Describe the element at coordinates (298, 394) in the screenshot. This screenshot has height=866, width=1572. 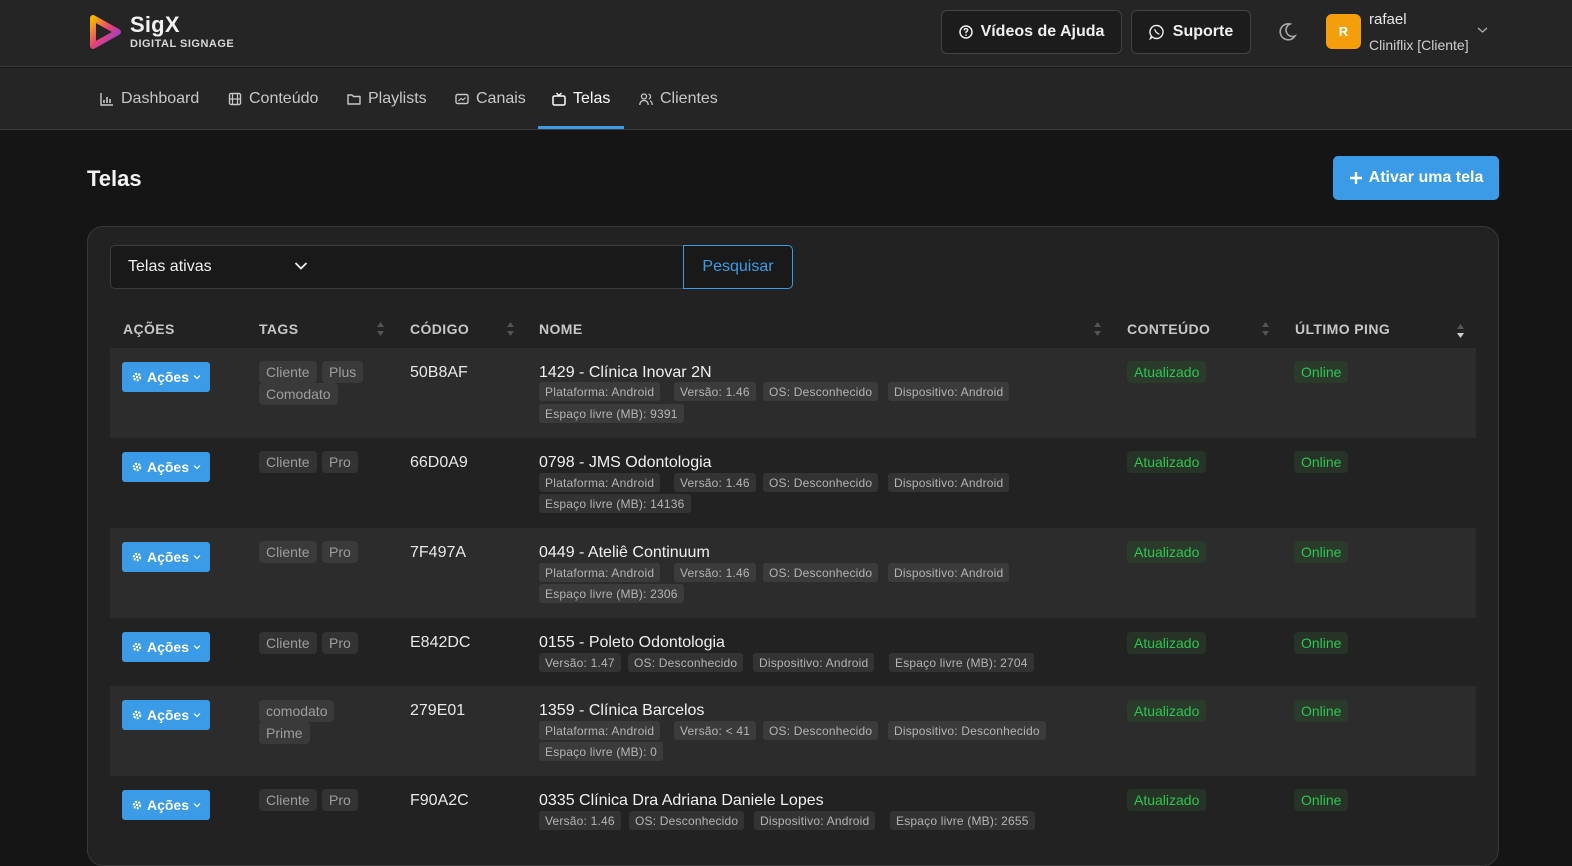
I see `tag: Comodato` at that location.